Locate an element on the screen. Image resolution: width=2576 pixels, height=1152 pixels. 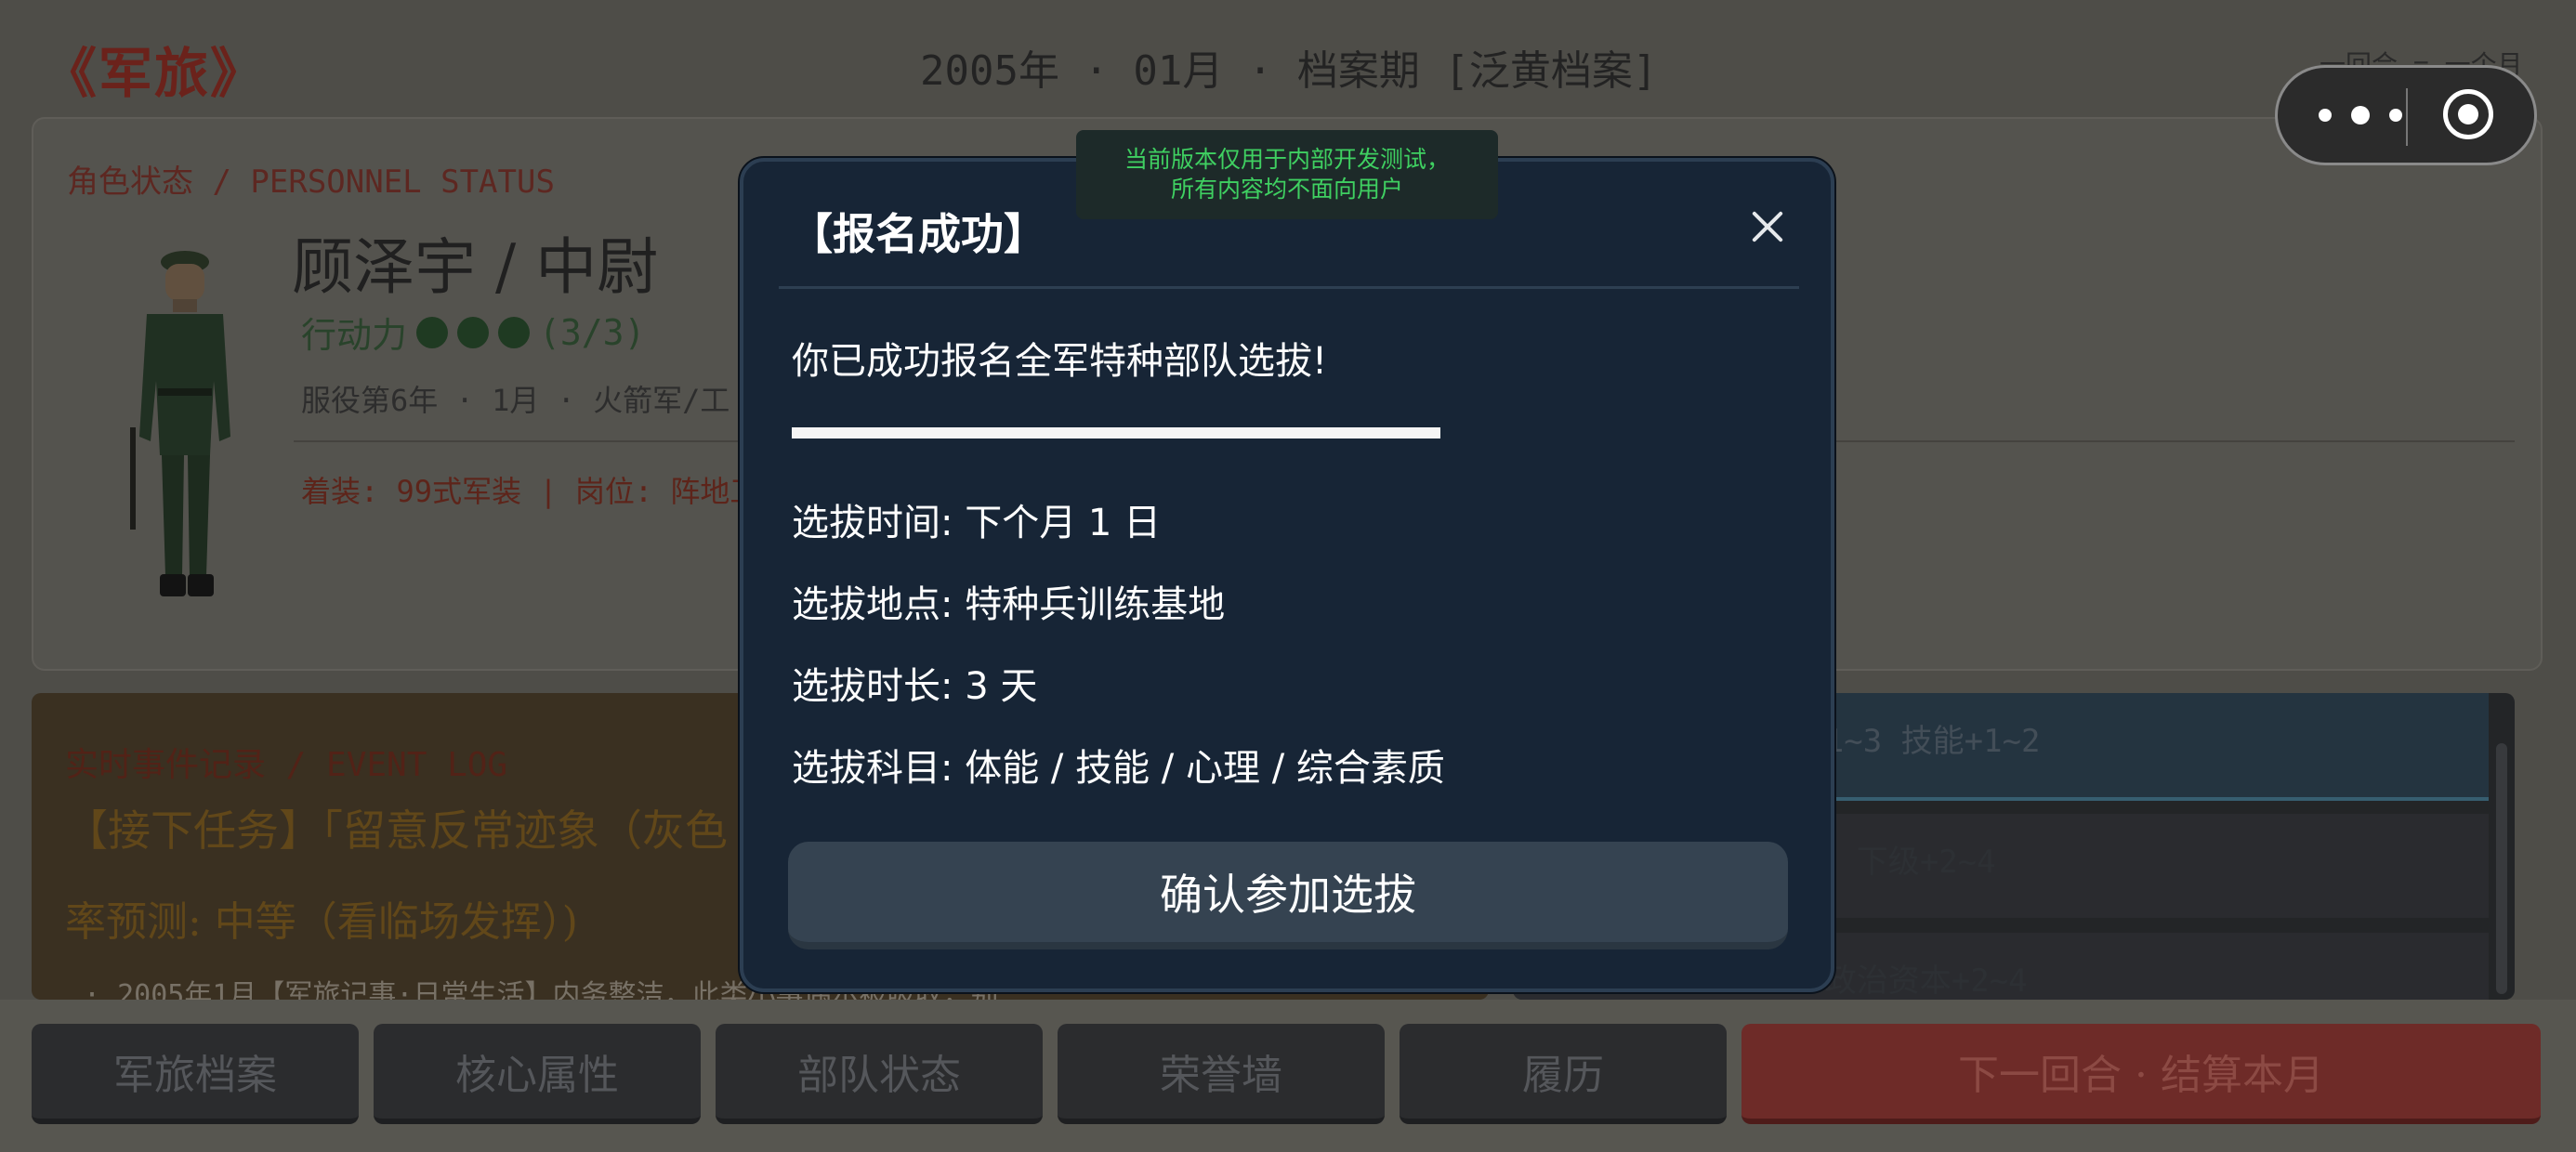
miniprogram-capsule is located at coordinates (2406, 115).